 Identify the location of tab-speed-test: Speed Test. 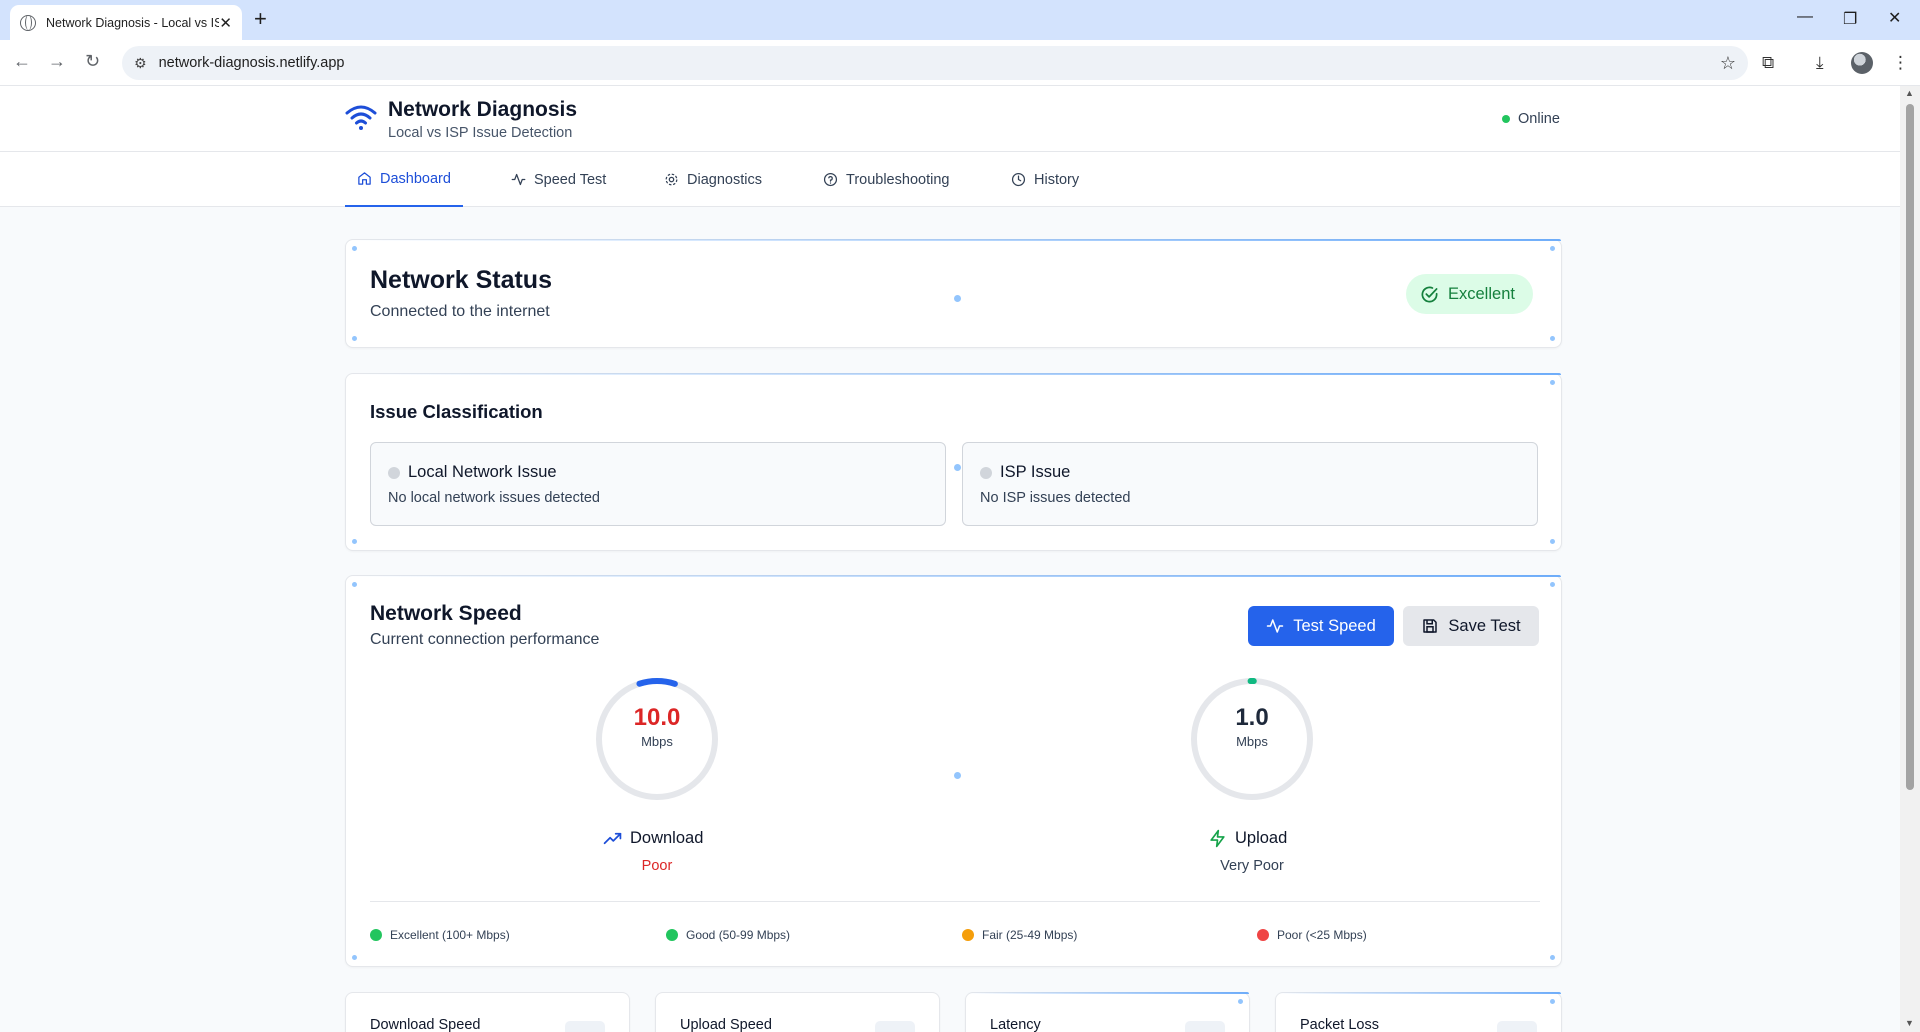
(558, 179).